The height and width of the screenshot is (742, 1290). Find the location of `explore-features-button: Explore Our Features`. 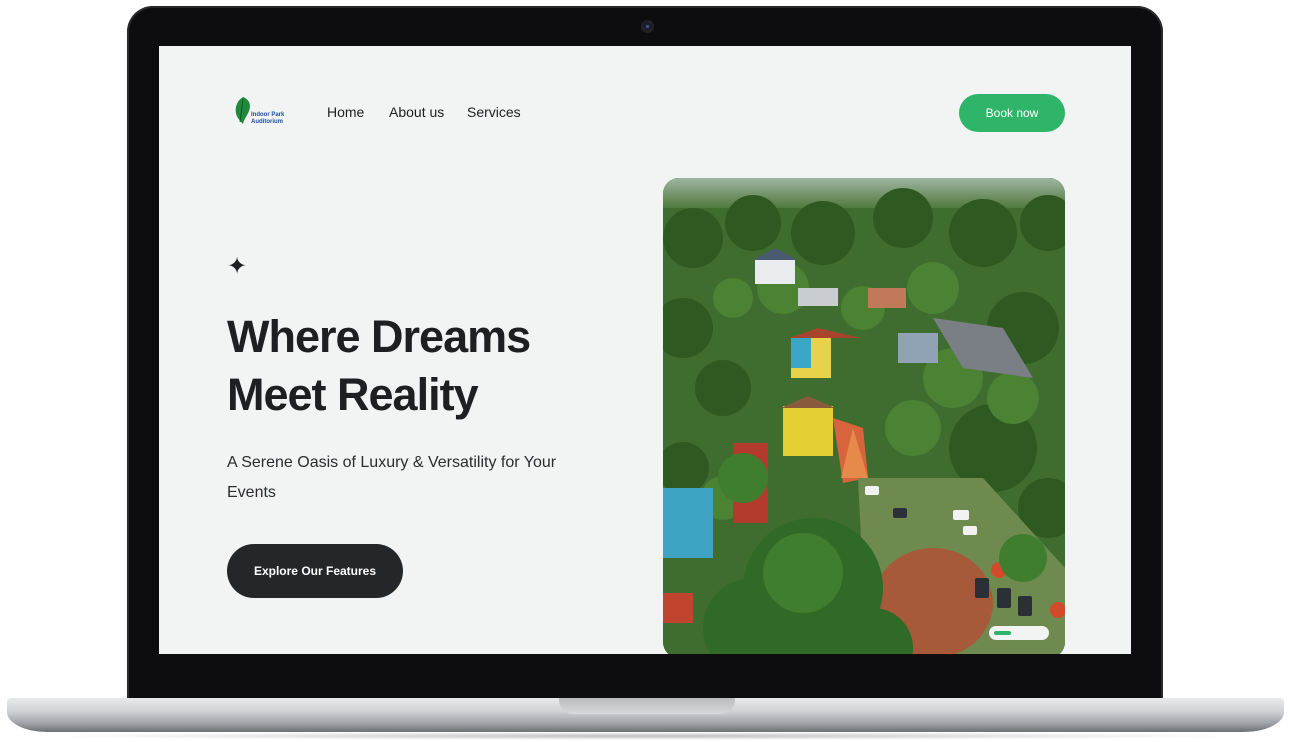

explore-features-button: Explore Our Features is located at coordinates (315, 571).